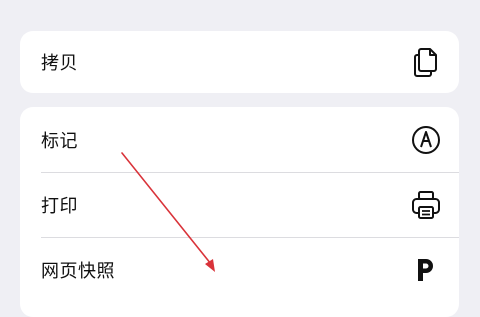  I want to click on copy-label: 拷贝, so click(59, 63).